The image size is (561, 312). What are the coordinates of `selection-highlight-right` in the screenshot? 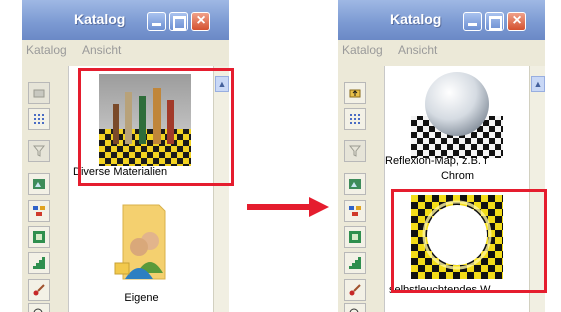 It's located at (469, 241).